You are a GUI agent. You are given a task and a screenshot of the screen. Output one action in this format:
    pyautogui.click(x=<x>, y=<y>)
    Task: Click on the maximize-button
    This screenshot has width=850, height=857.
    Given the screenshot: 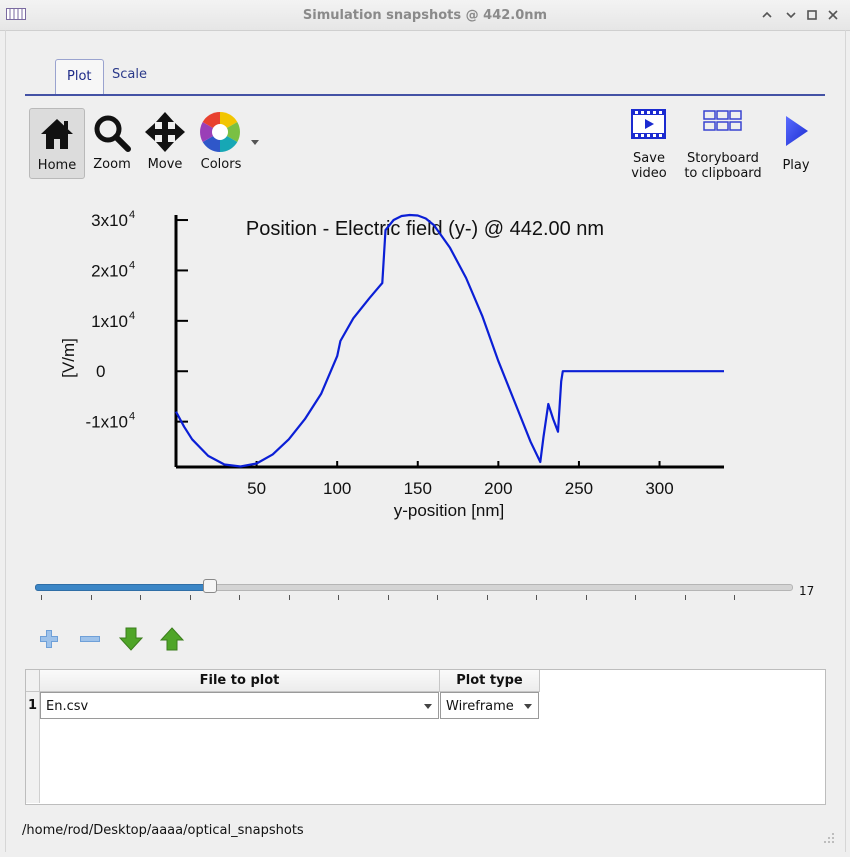 What is the action you would take?
    pyautogui.click(x=812, y=15)
    